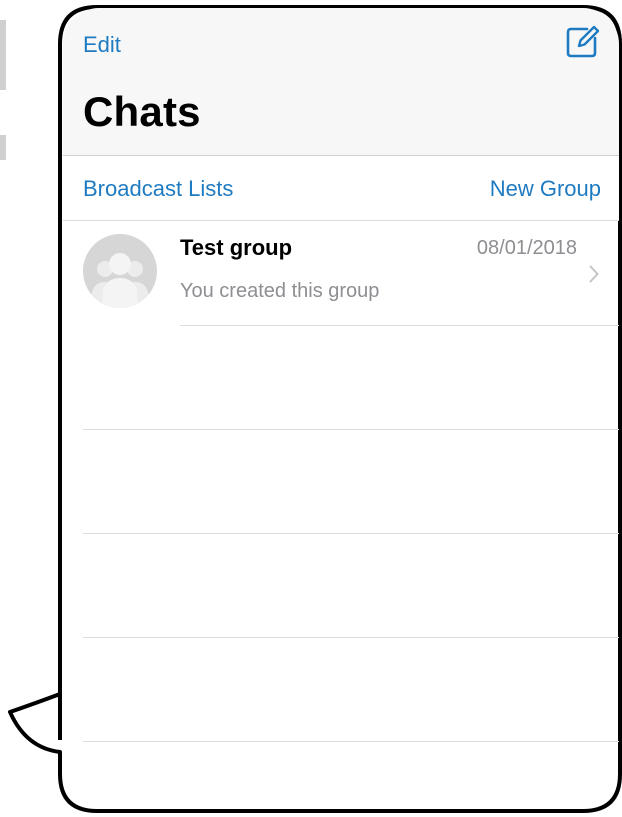 The height and width of the screenshot is (817, 622). Describe the element at coordinates (341, 188) in the screenshot. I see `list-actions-bar: Broadcast Lists New Group` at that location.